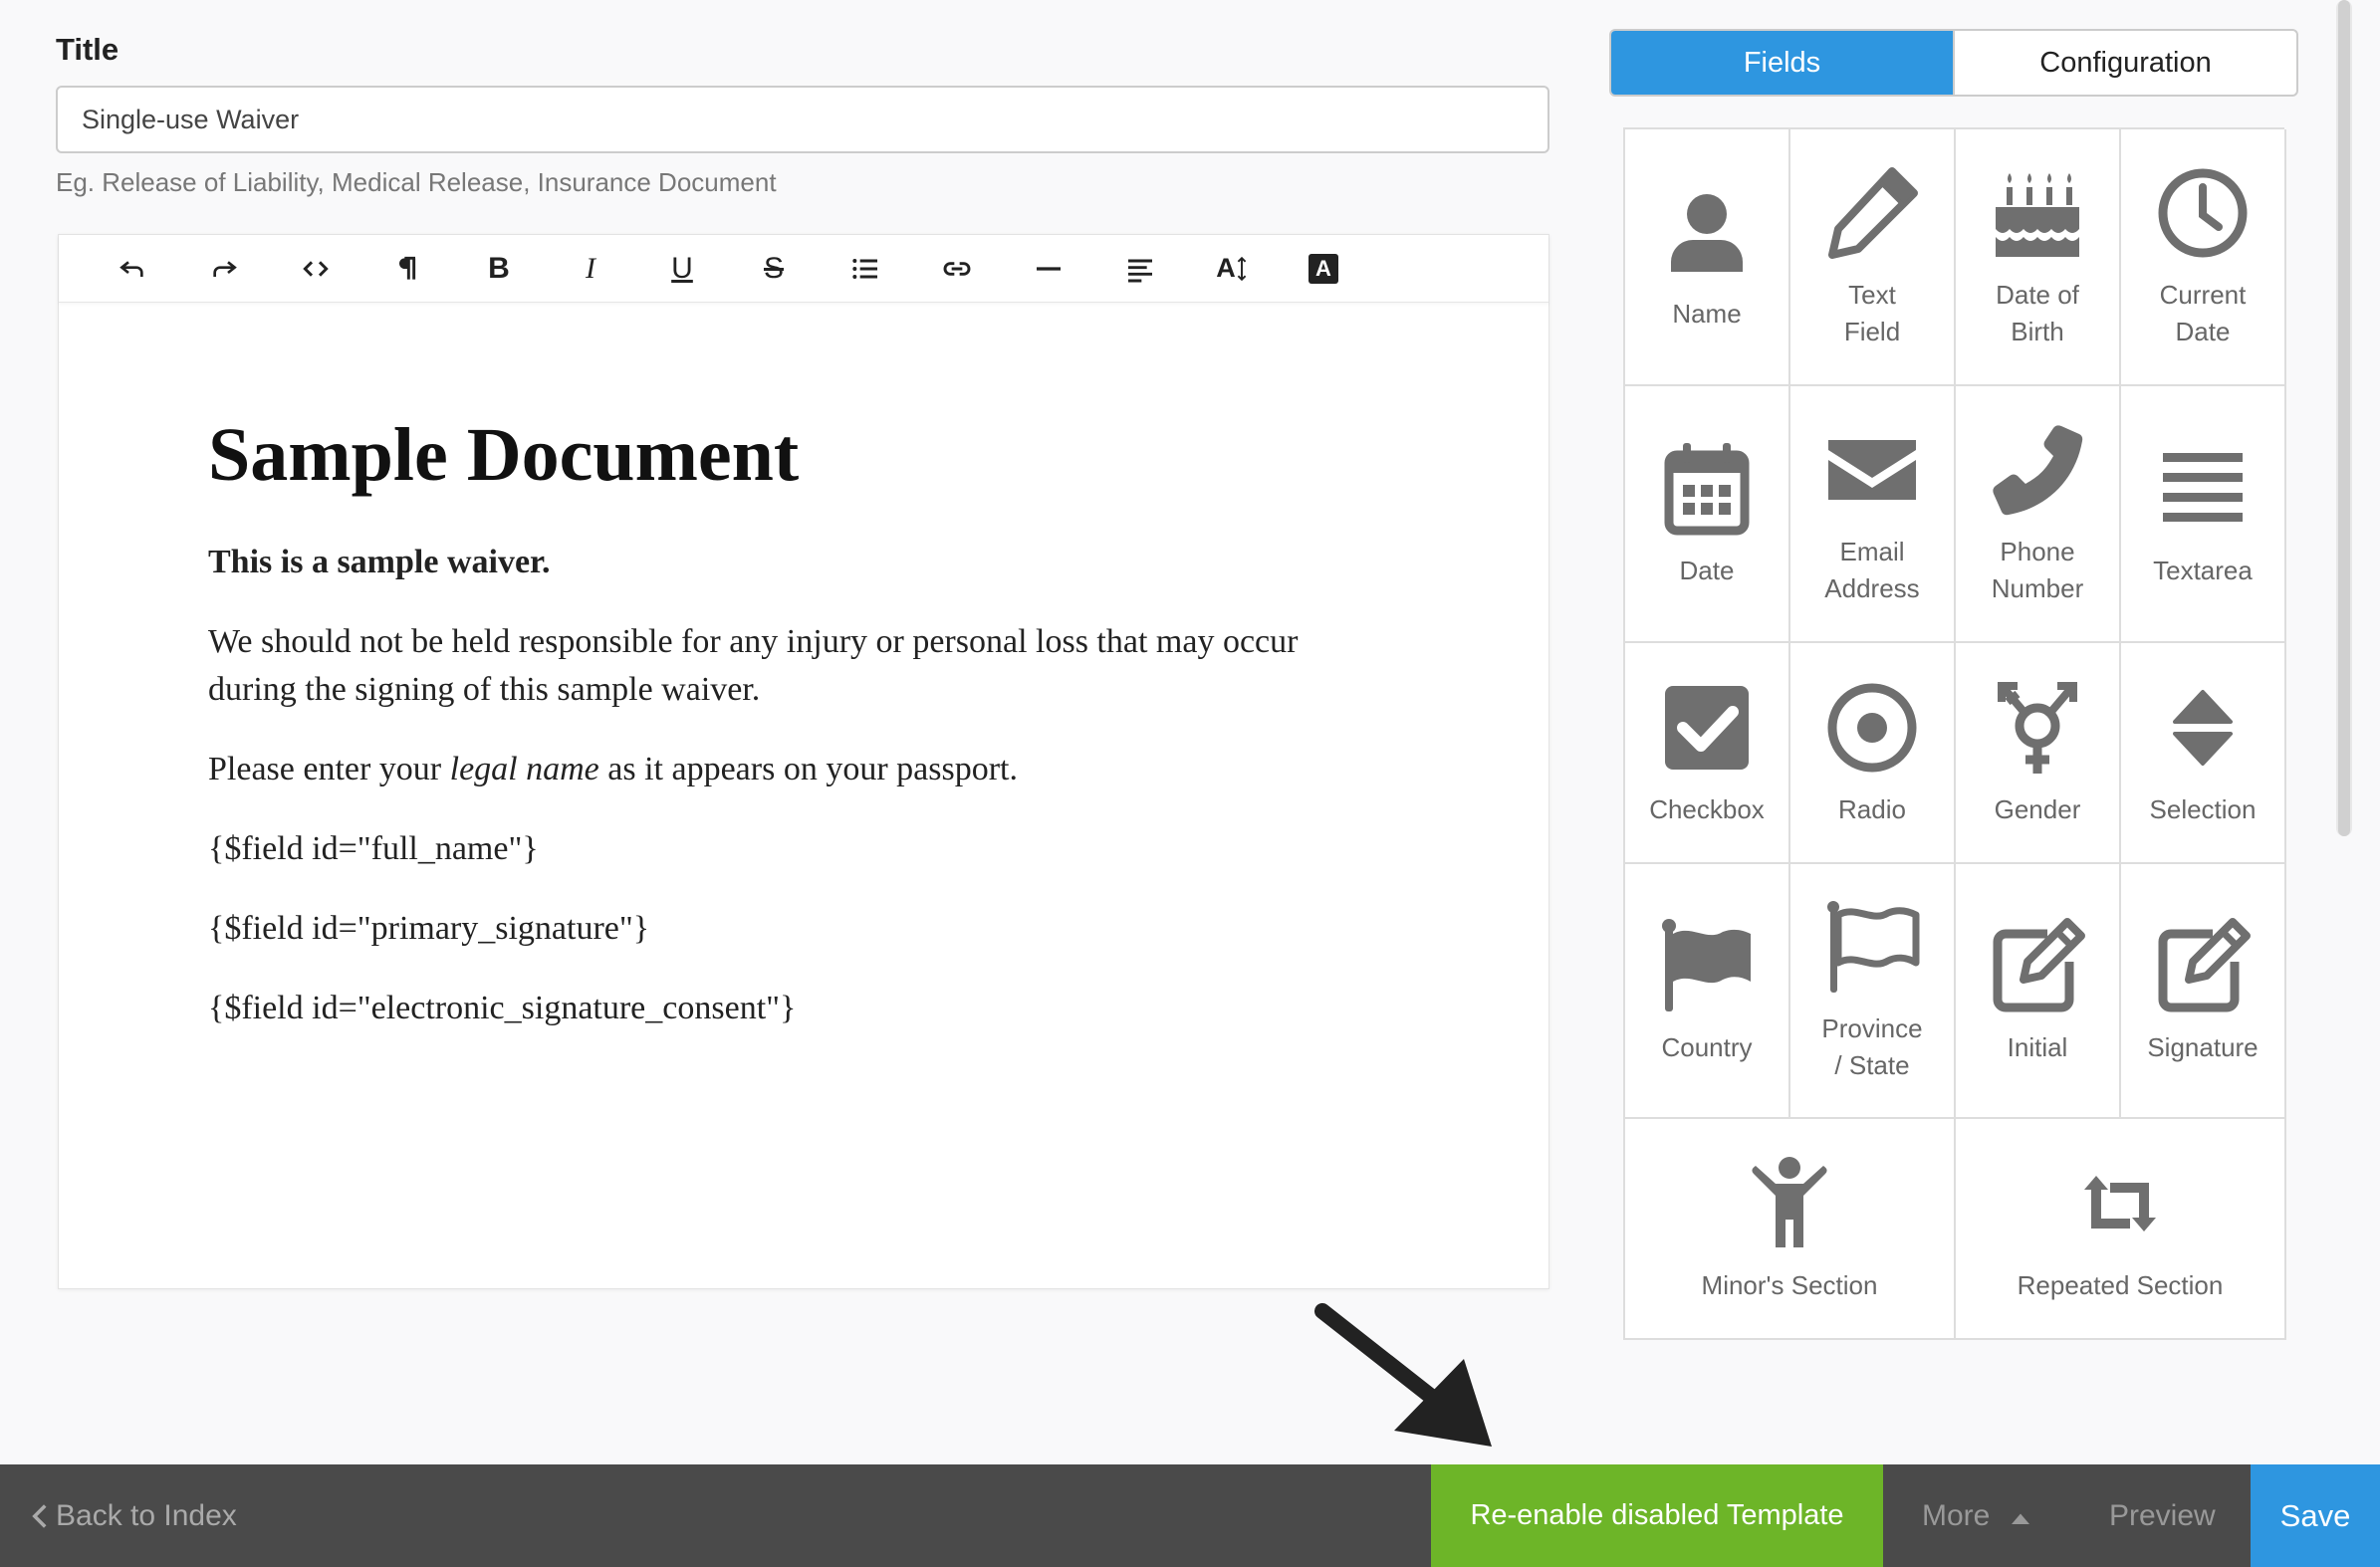 The height and width of the screenshot is (1567, 2380). What do you see at coordinates (2203, 1046) in the screenshot?
I see `field-label: Signature` at bounding box center [2203, 1046].